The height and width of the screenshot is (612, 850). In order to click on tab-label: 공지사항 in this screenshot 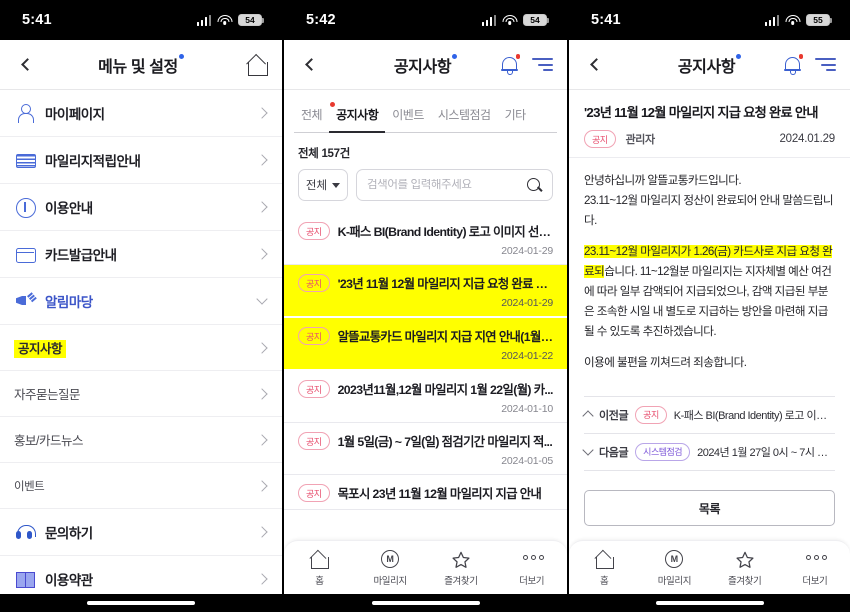, I will do `click(357, 115)`.